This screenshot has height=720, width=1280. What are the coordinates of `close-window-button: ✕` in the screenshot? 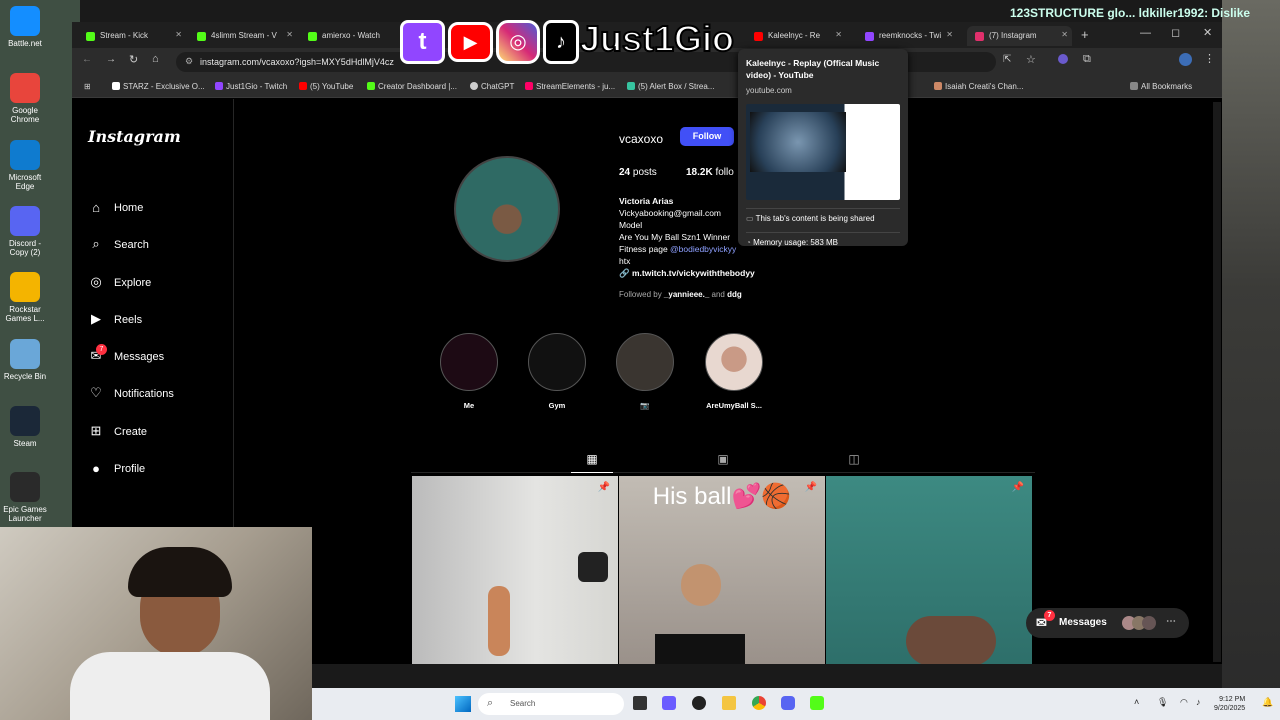 It's located at (1207, 32).